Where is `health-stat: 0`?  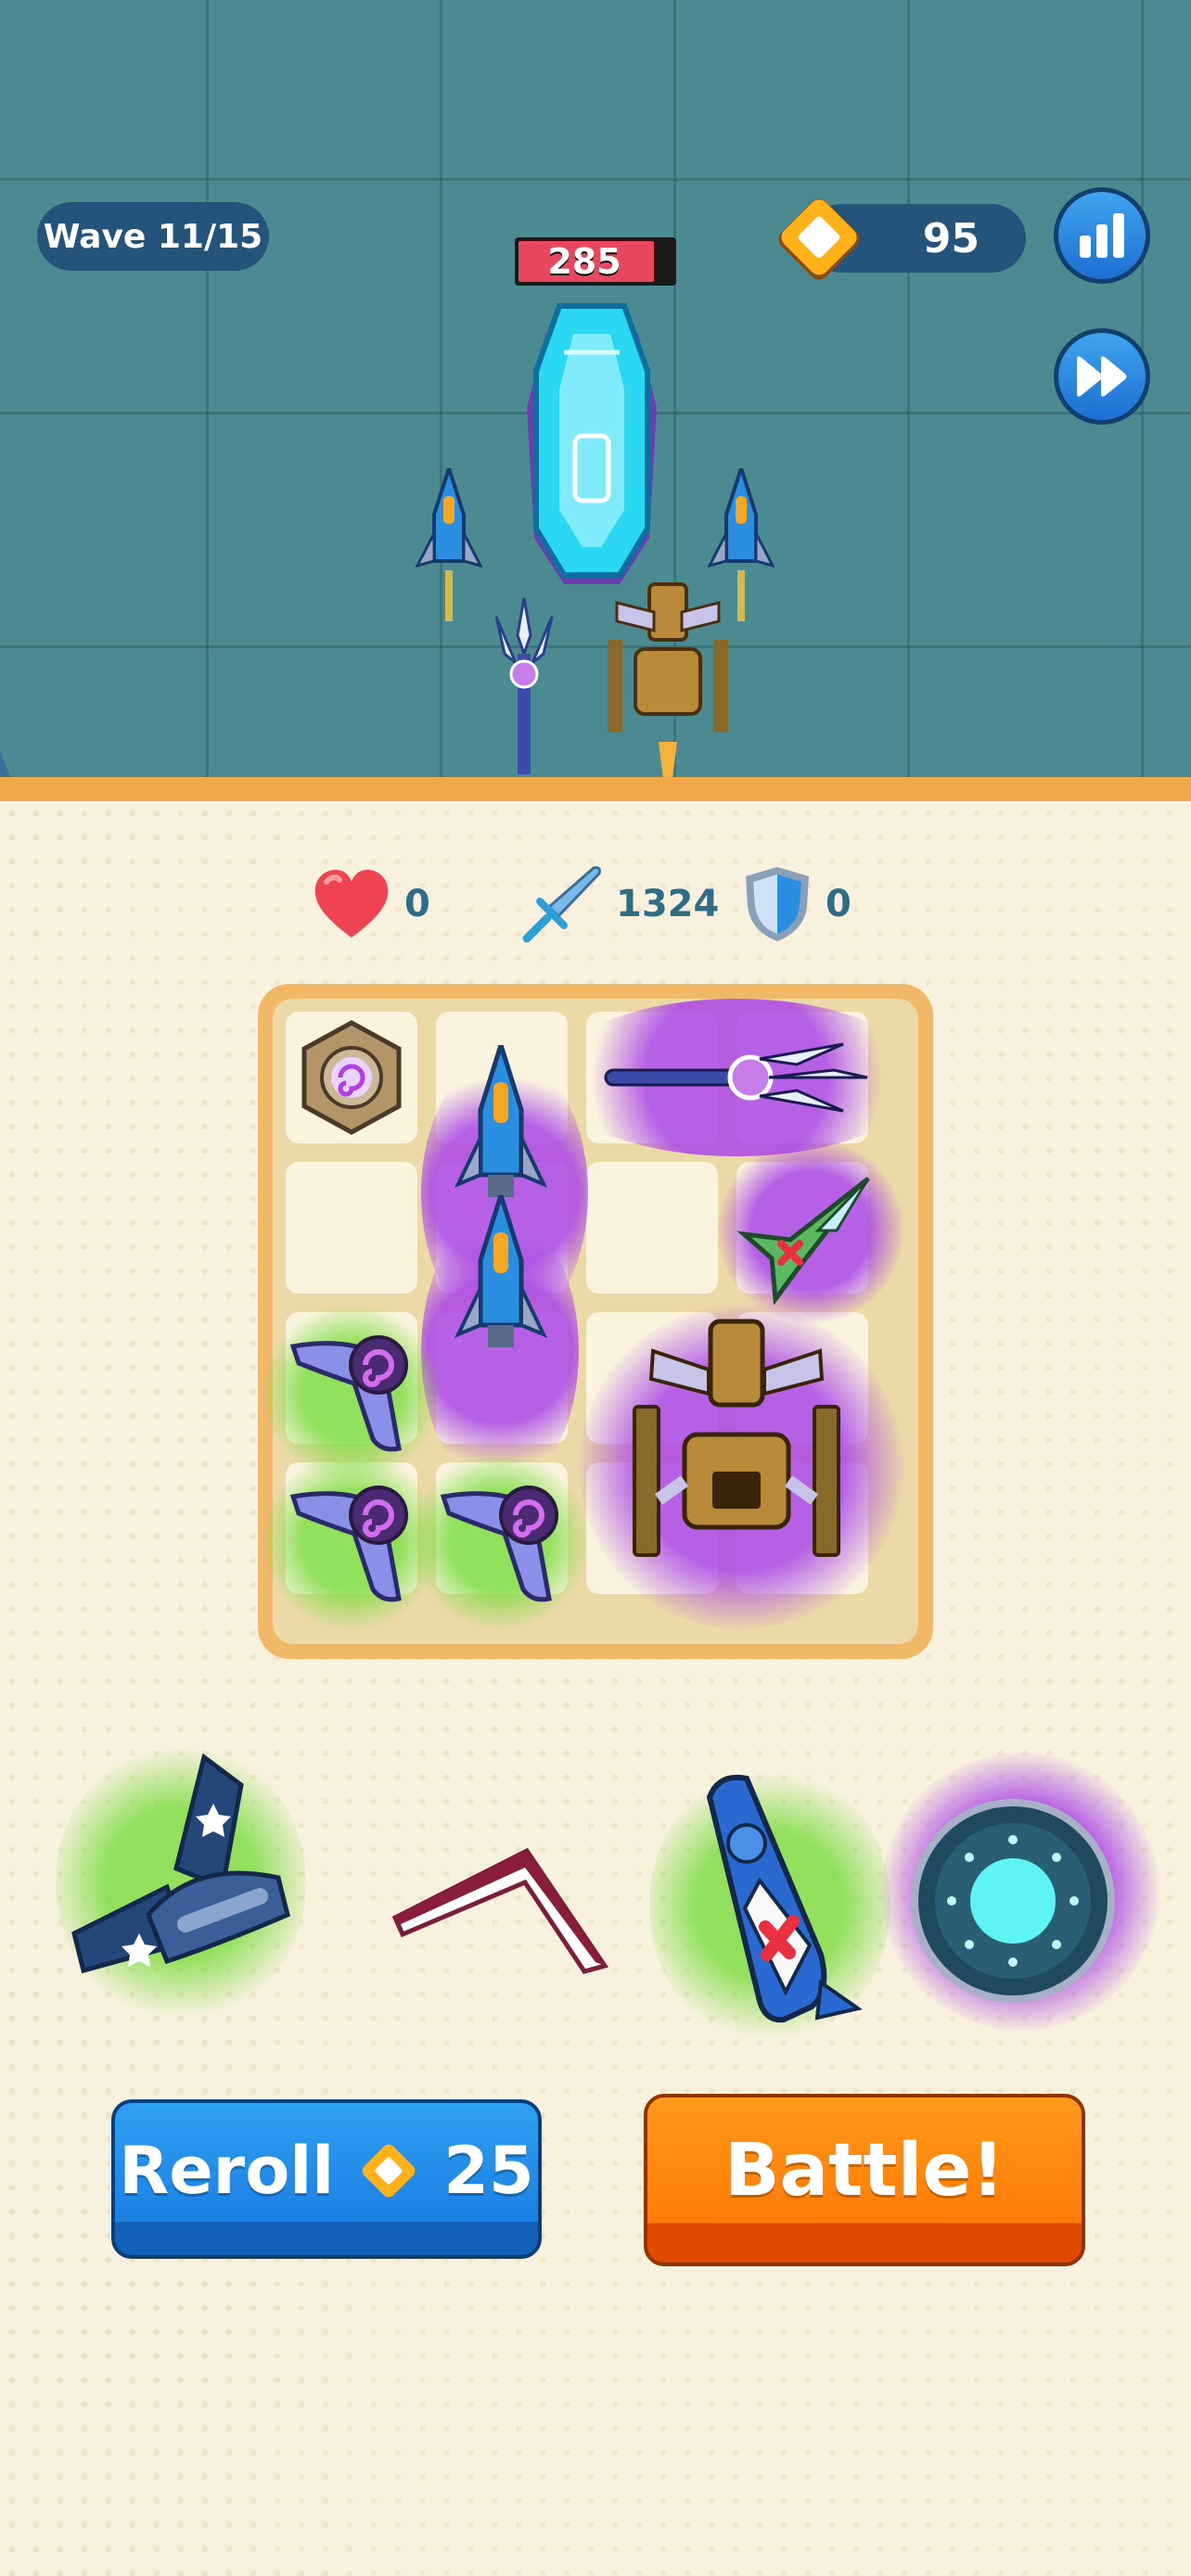
health-stat: 0 is located at coordinates (371, 904).